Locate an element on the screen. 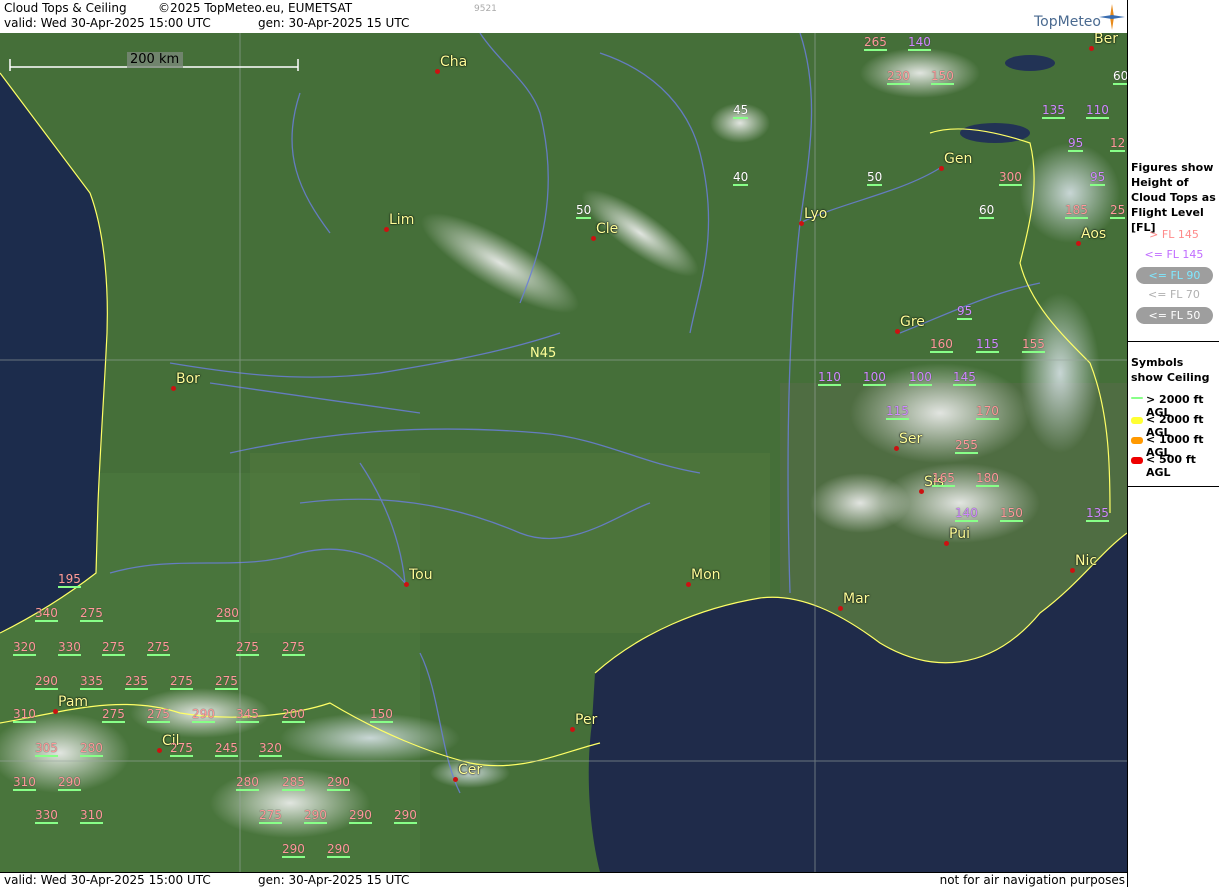  brand-logo: TopMeteo is located at coordinates (1067, 22).